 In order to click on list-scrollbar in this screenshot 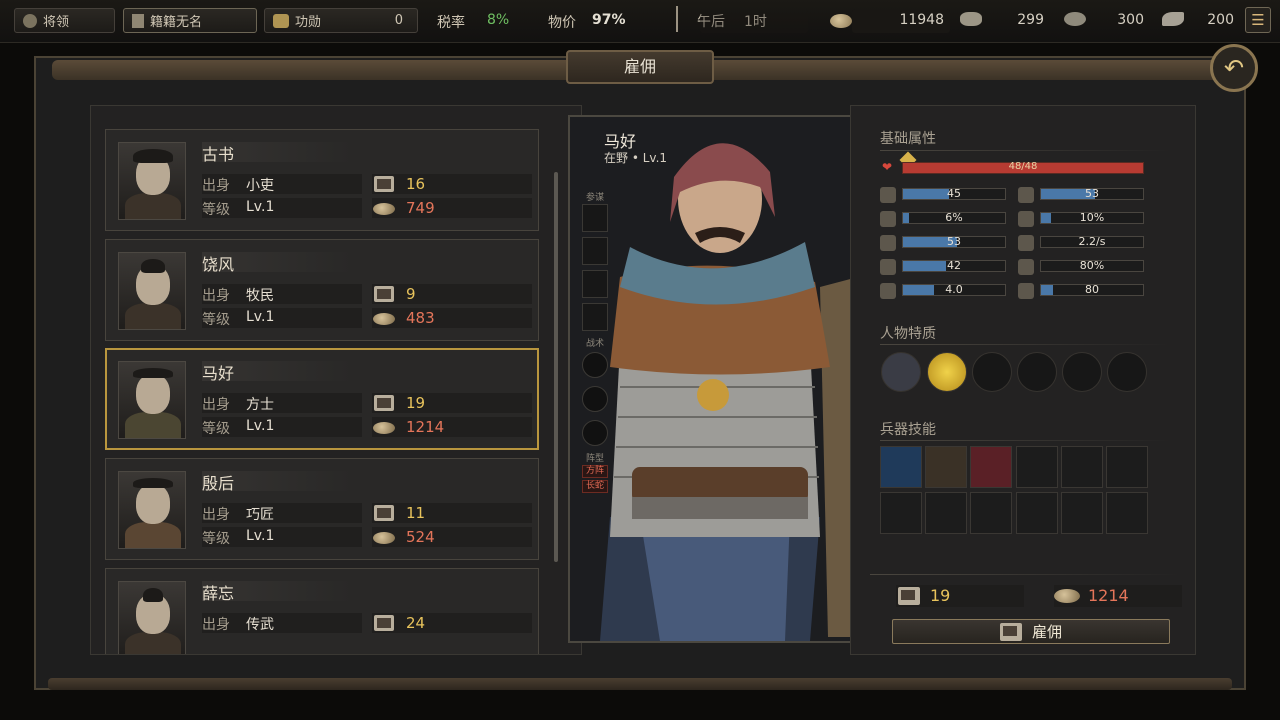, I will do `click(556, 367)`.